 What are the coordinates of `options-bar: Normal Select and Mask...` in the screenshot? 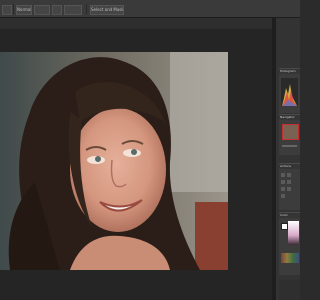 It's located at (150, 9).